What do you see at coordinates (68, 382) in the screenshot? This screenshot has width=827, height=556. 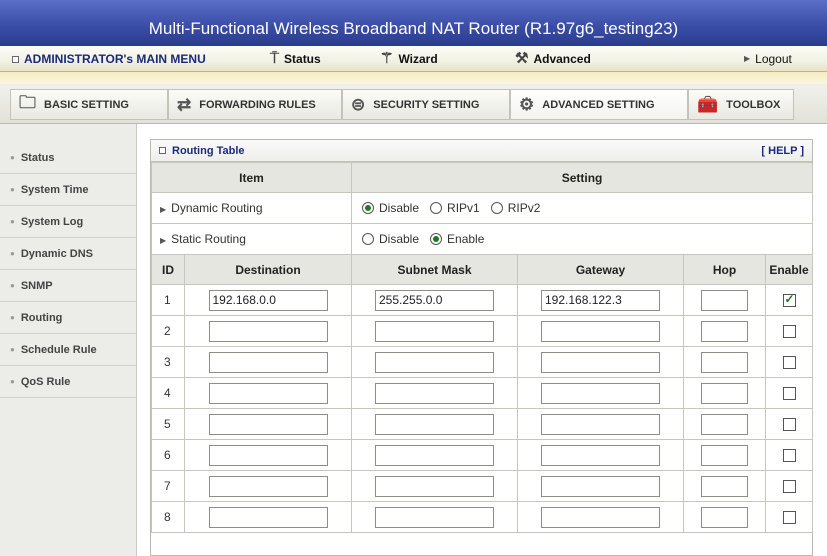 I see `sidebar-item-qos-rule: ● QoS Rule` at bounding box center [68, 382].